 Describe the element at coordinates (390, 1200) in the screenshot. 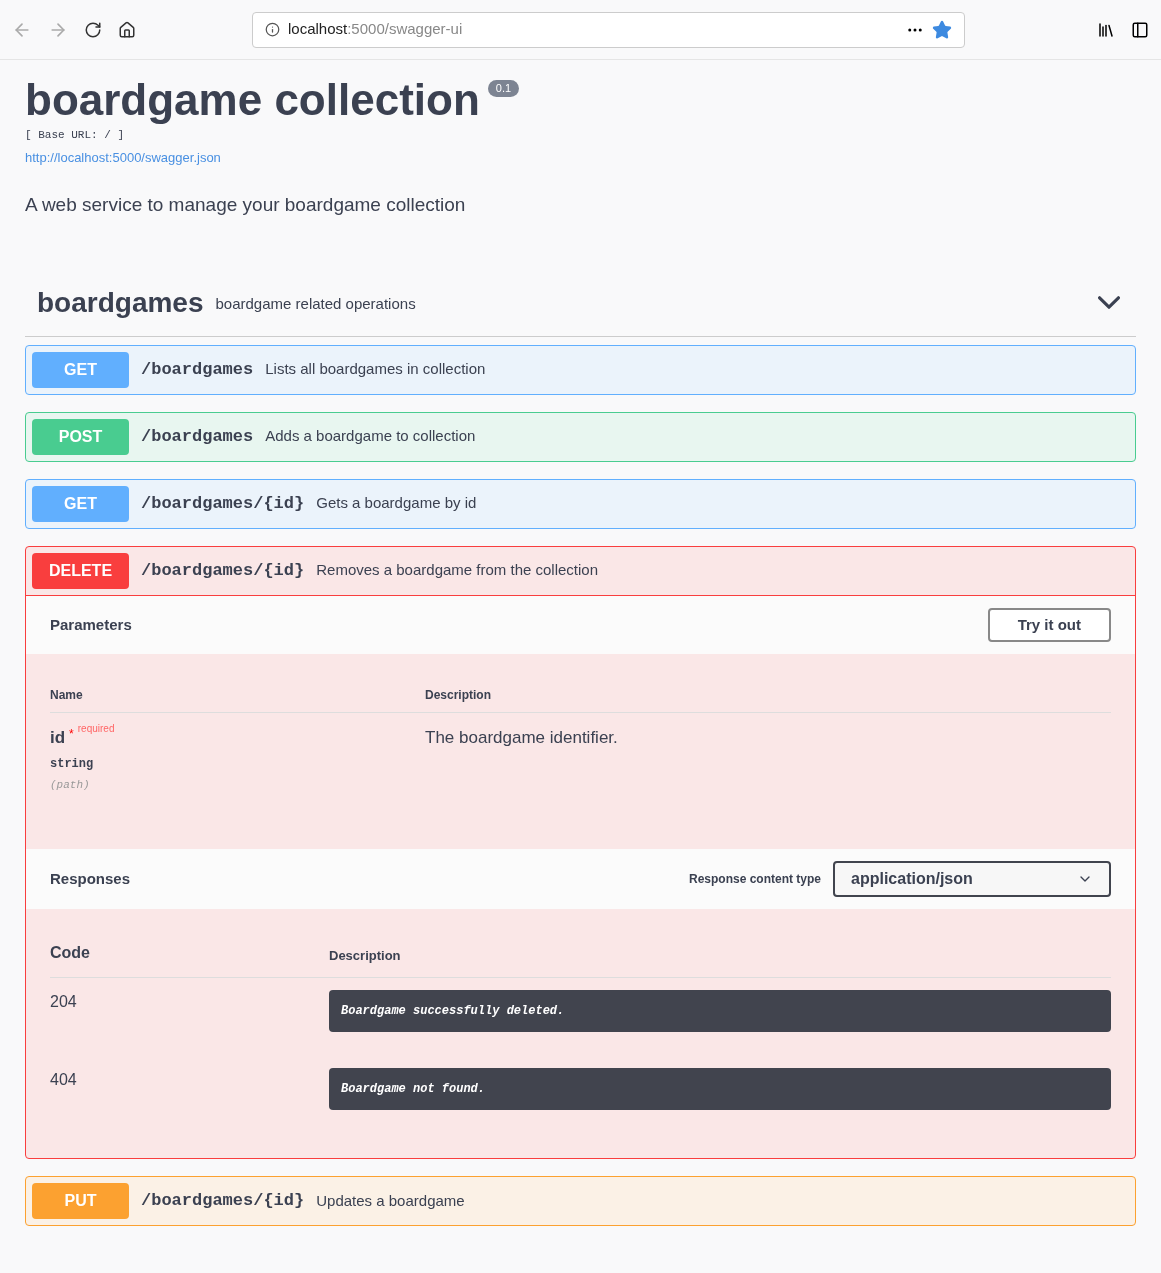

I see `endpoint-summary: Updates a boardgame` at that location.